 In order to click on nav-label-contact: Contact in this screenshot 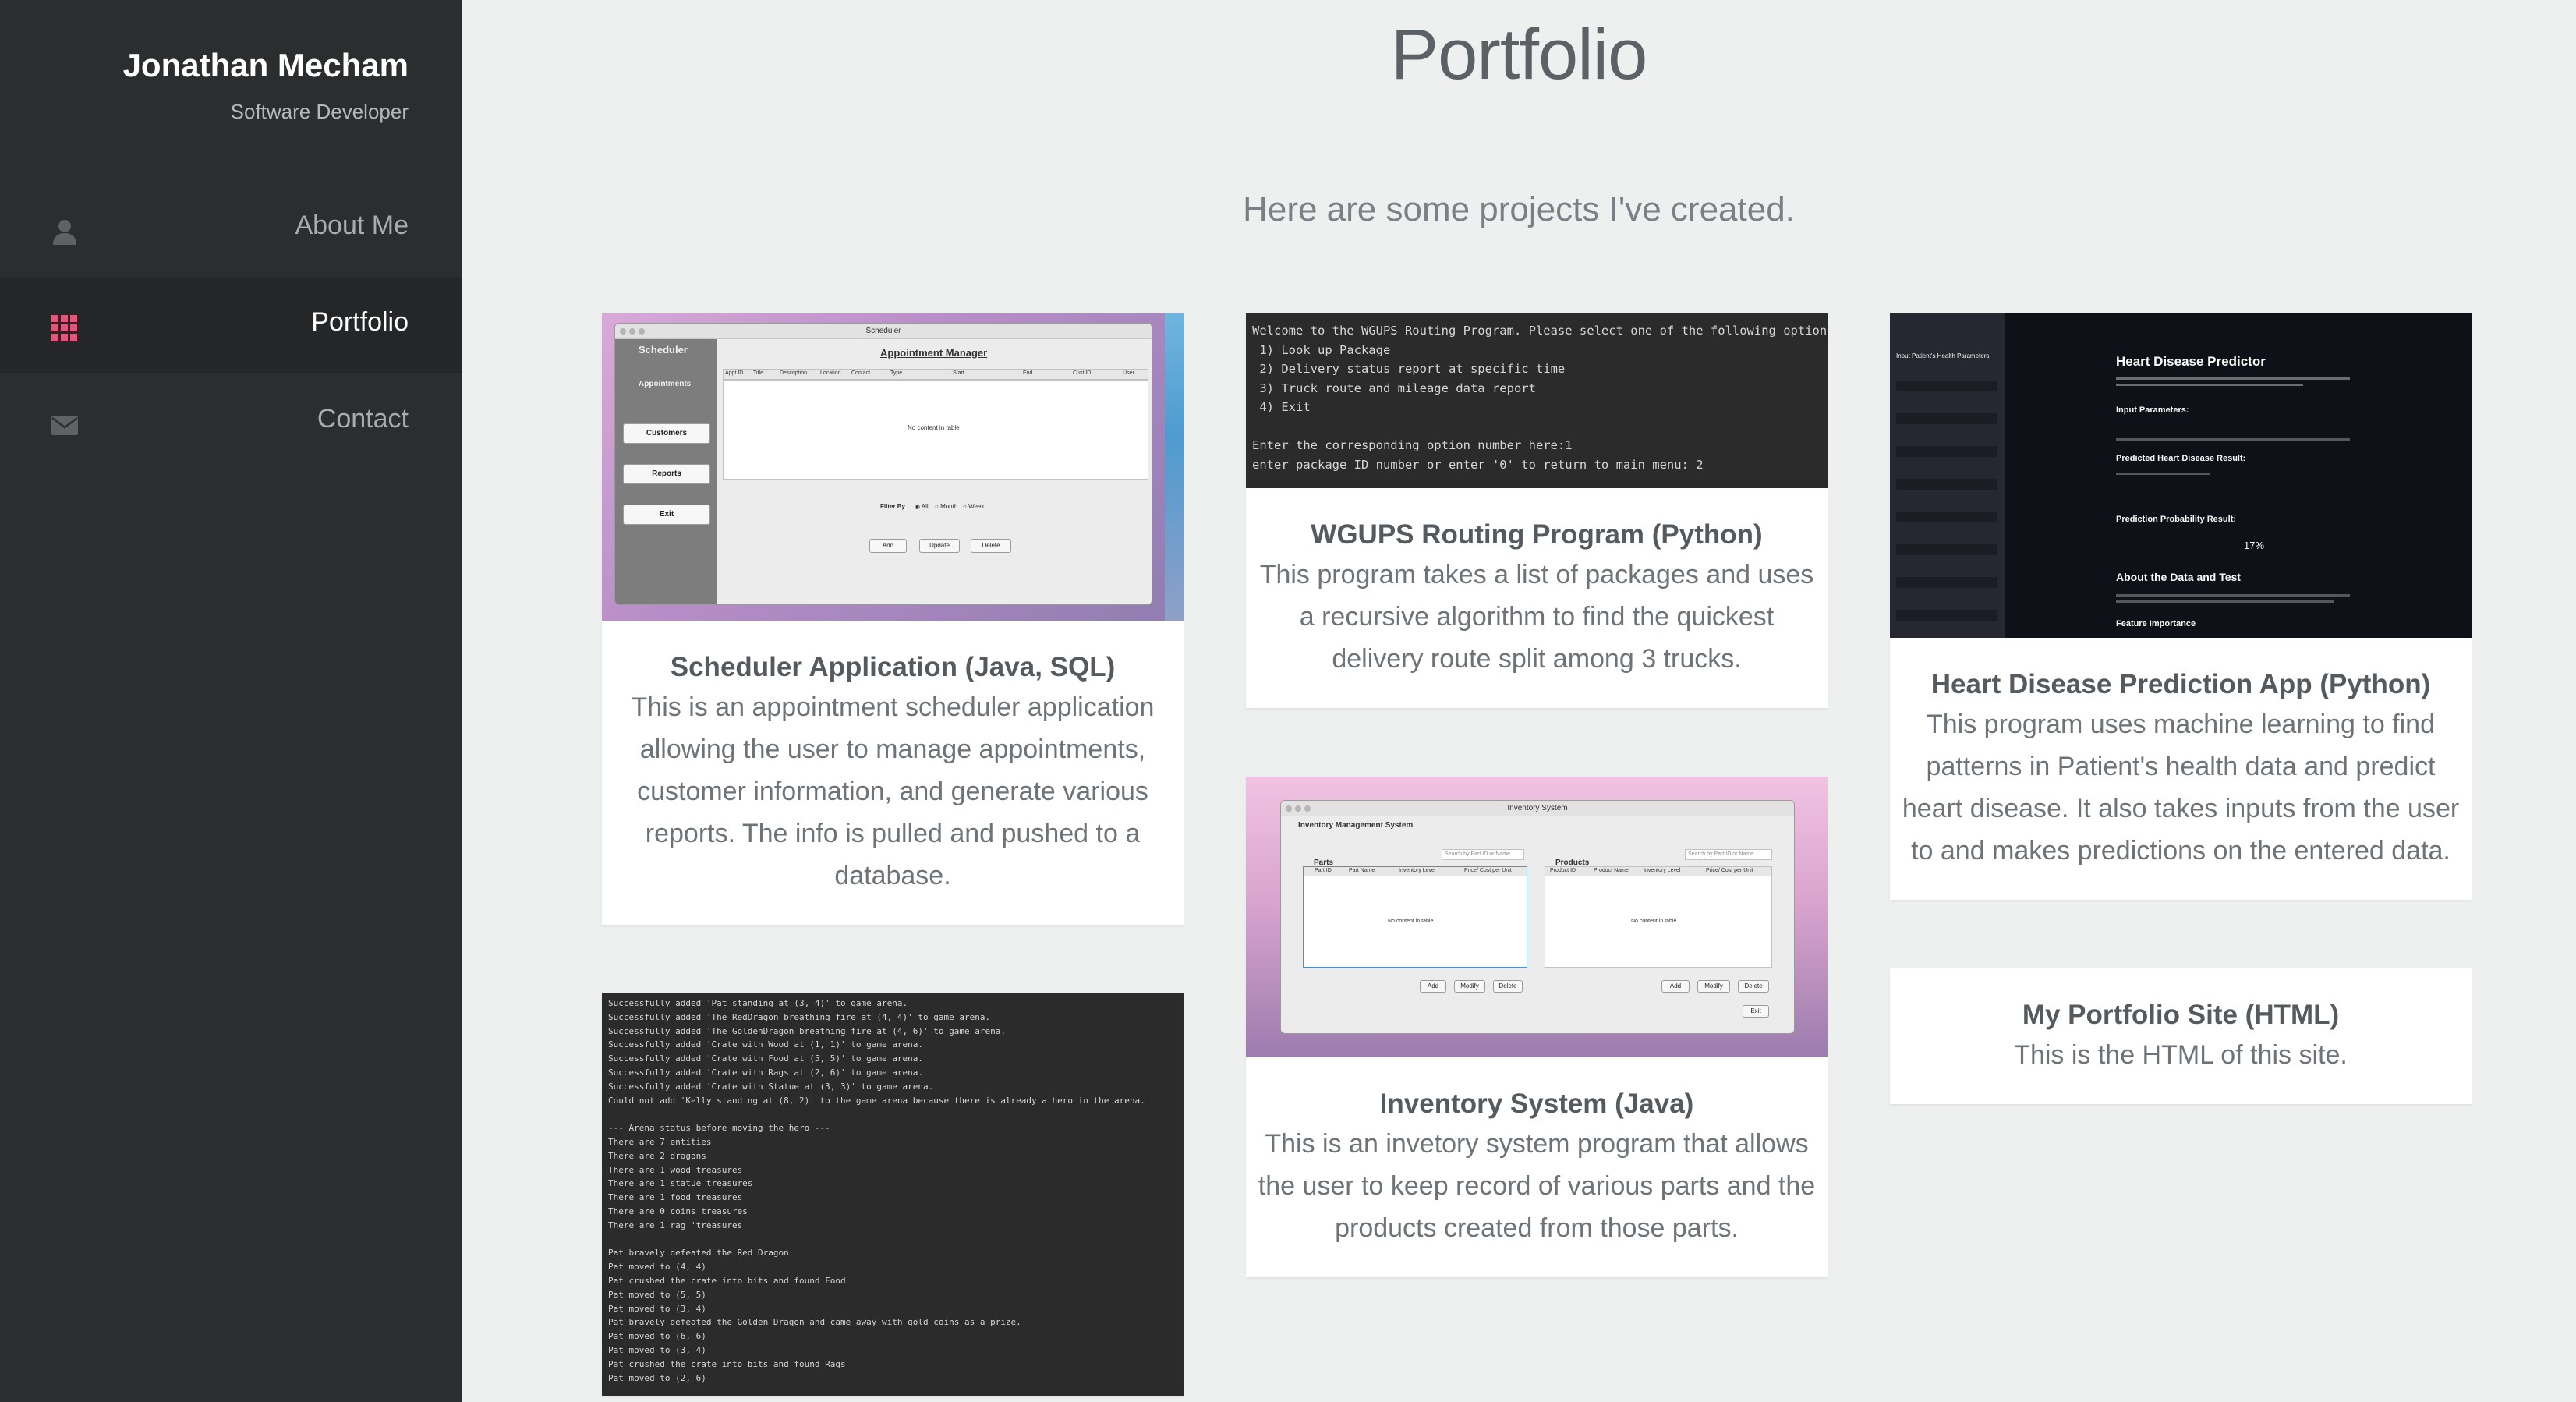, I will do `click(363, 419)`.